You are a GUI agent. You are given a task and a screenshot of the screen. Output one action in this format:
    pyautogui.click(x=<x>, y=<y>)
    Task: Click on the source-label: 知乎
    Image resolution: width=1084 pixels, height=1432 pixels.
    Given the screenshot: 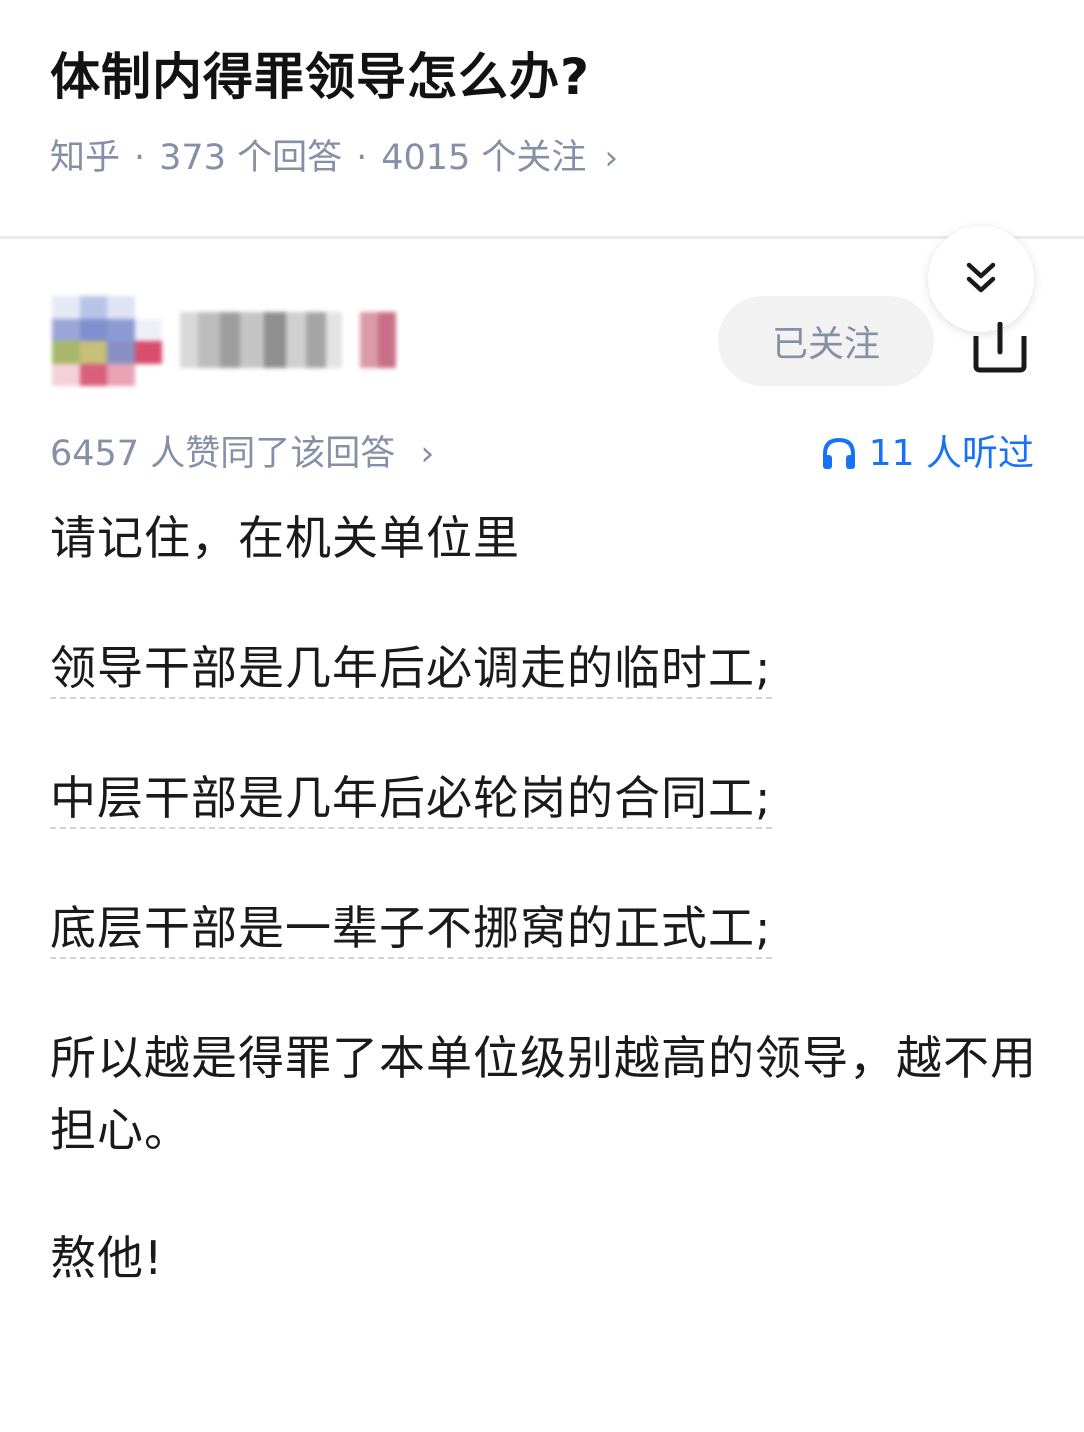 What is the action you would take?
    pyautogui.click(x=85, y=158)
    